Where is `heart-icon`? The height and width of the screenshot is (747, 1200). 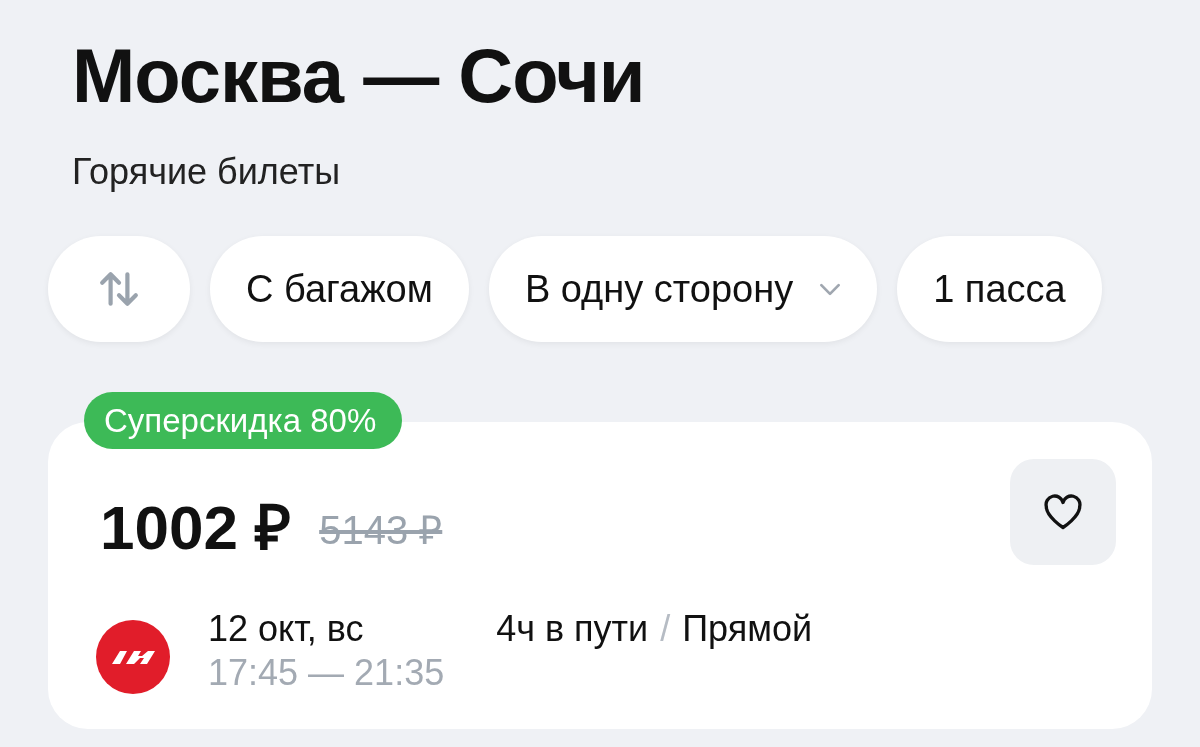
heart-icon is located at coordinates (1063, 512).